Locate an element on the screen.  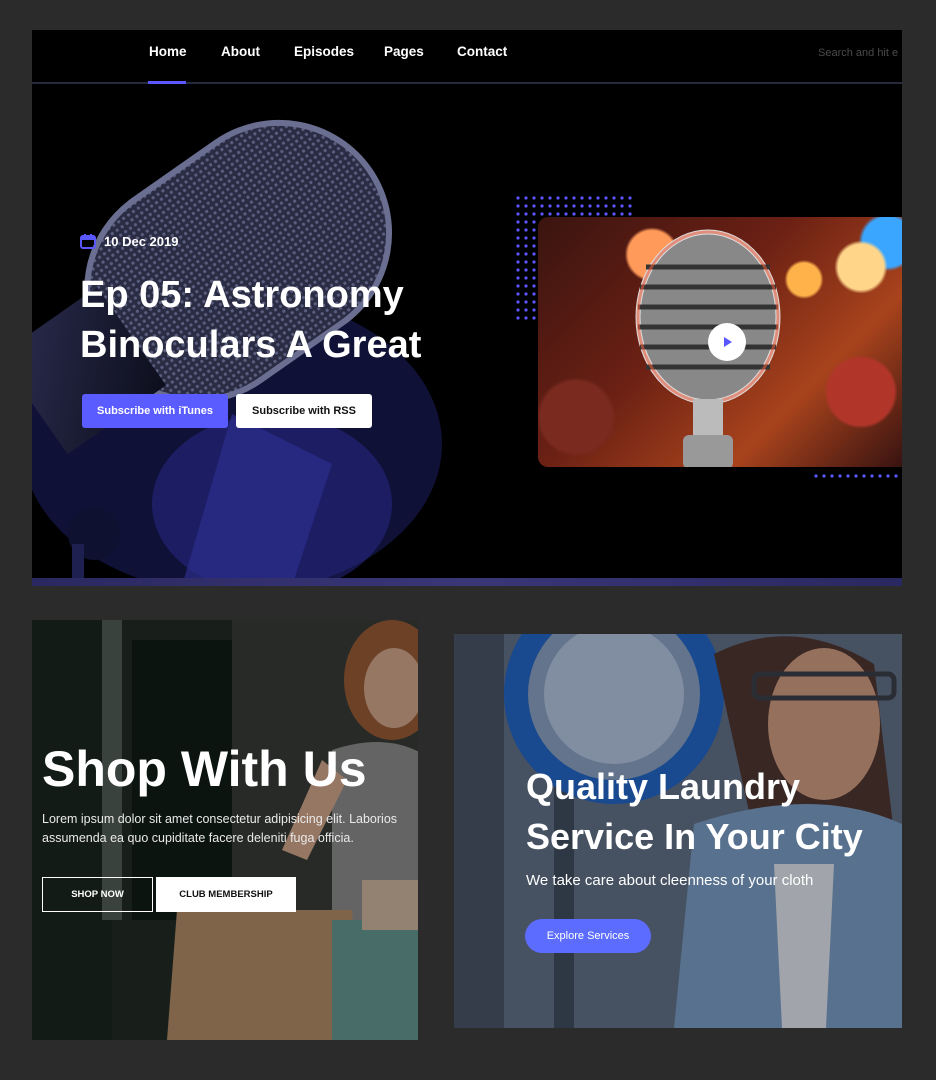
laundry-title: Quality Laundry Service In Your City is located at coordinates (714, 812).